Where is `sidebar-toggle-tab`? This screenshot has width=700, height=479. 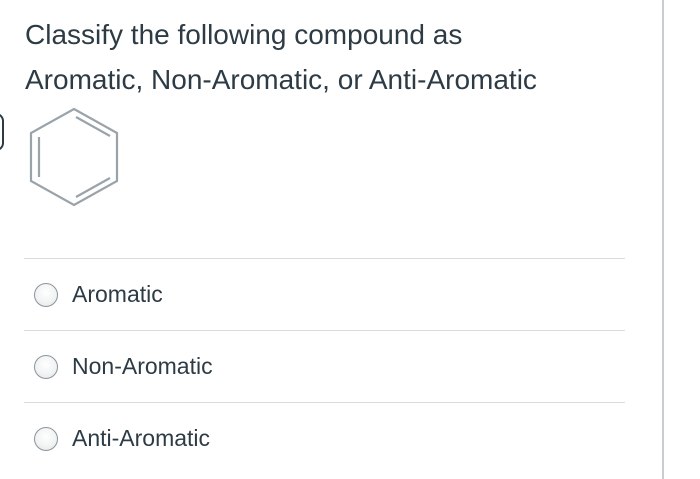 sidebar-toggle-tab is located at coordinates (2, 132).